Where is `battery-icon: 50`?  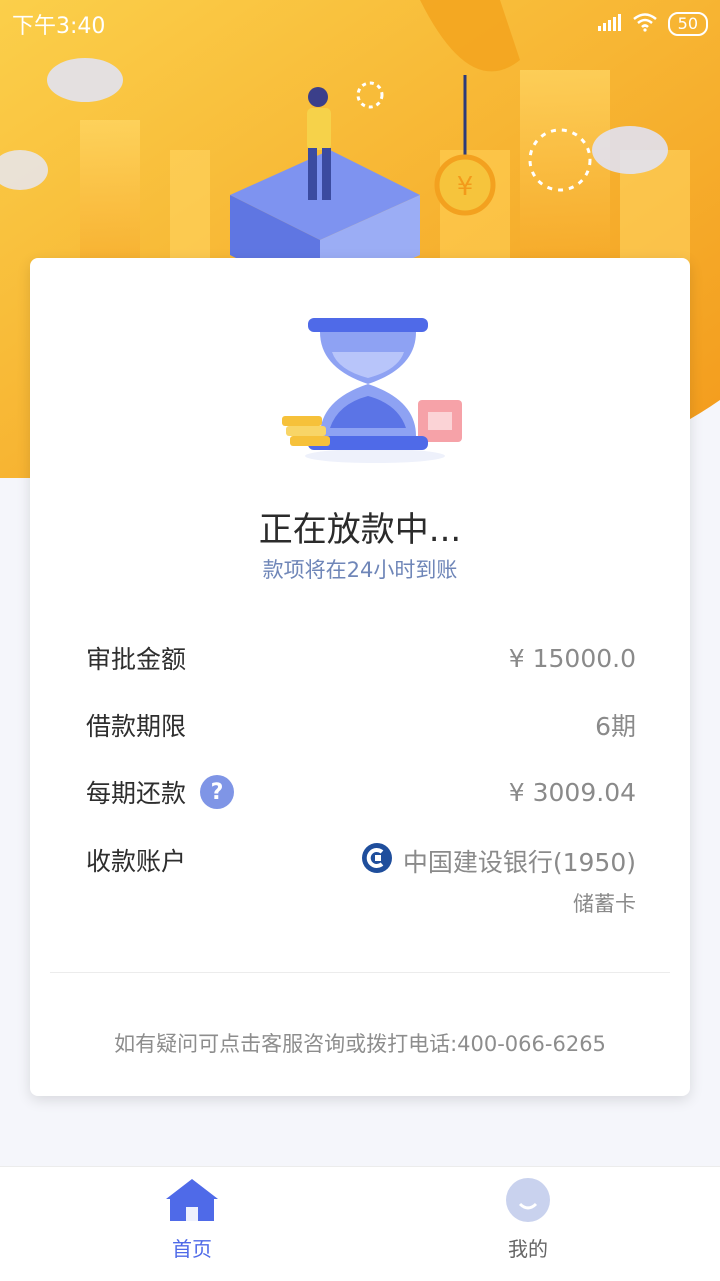
battery-icon: 50 is located at coordinates (687, 24).